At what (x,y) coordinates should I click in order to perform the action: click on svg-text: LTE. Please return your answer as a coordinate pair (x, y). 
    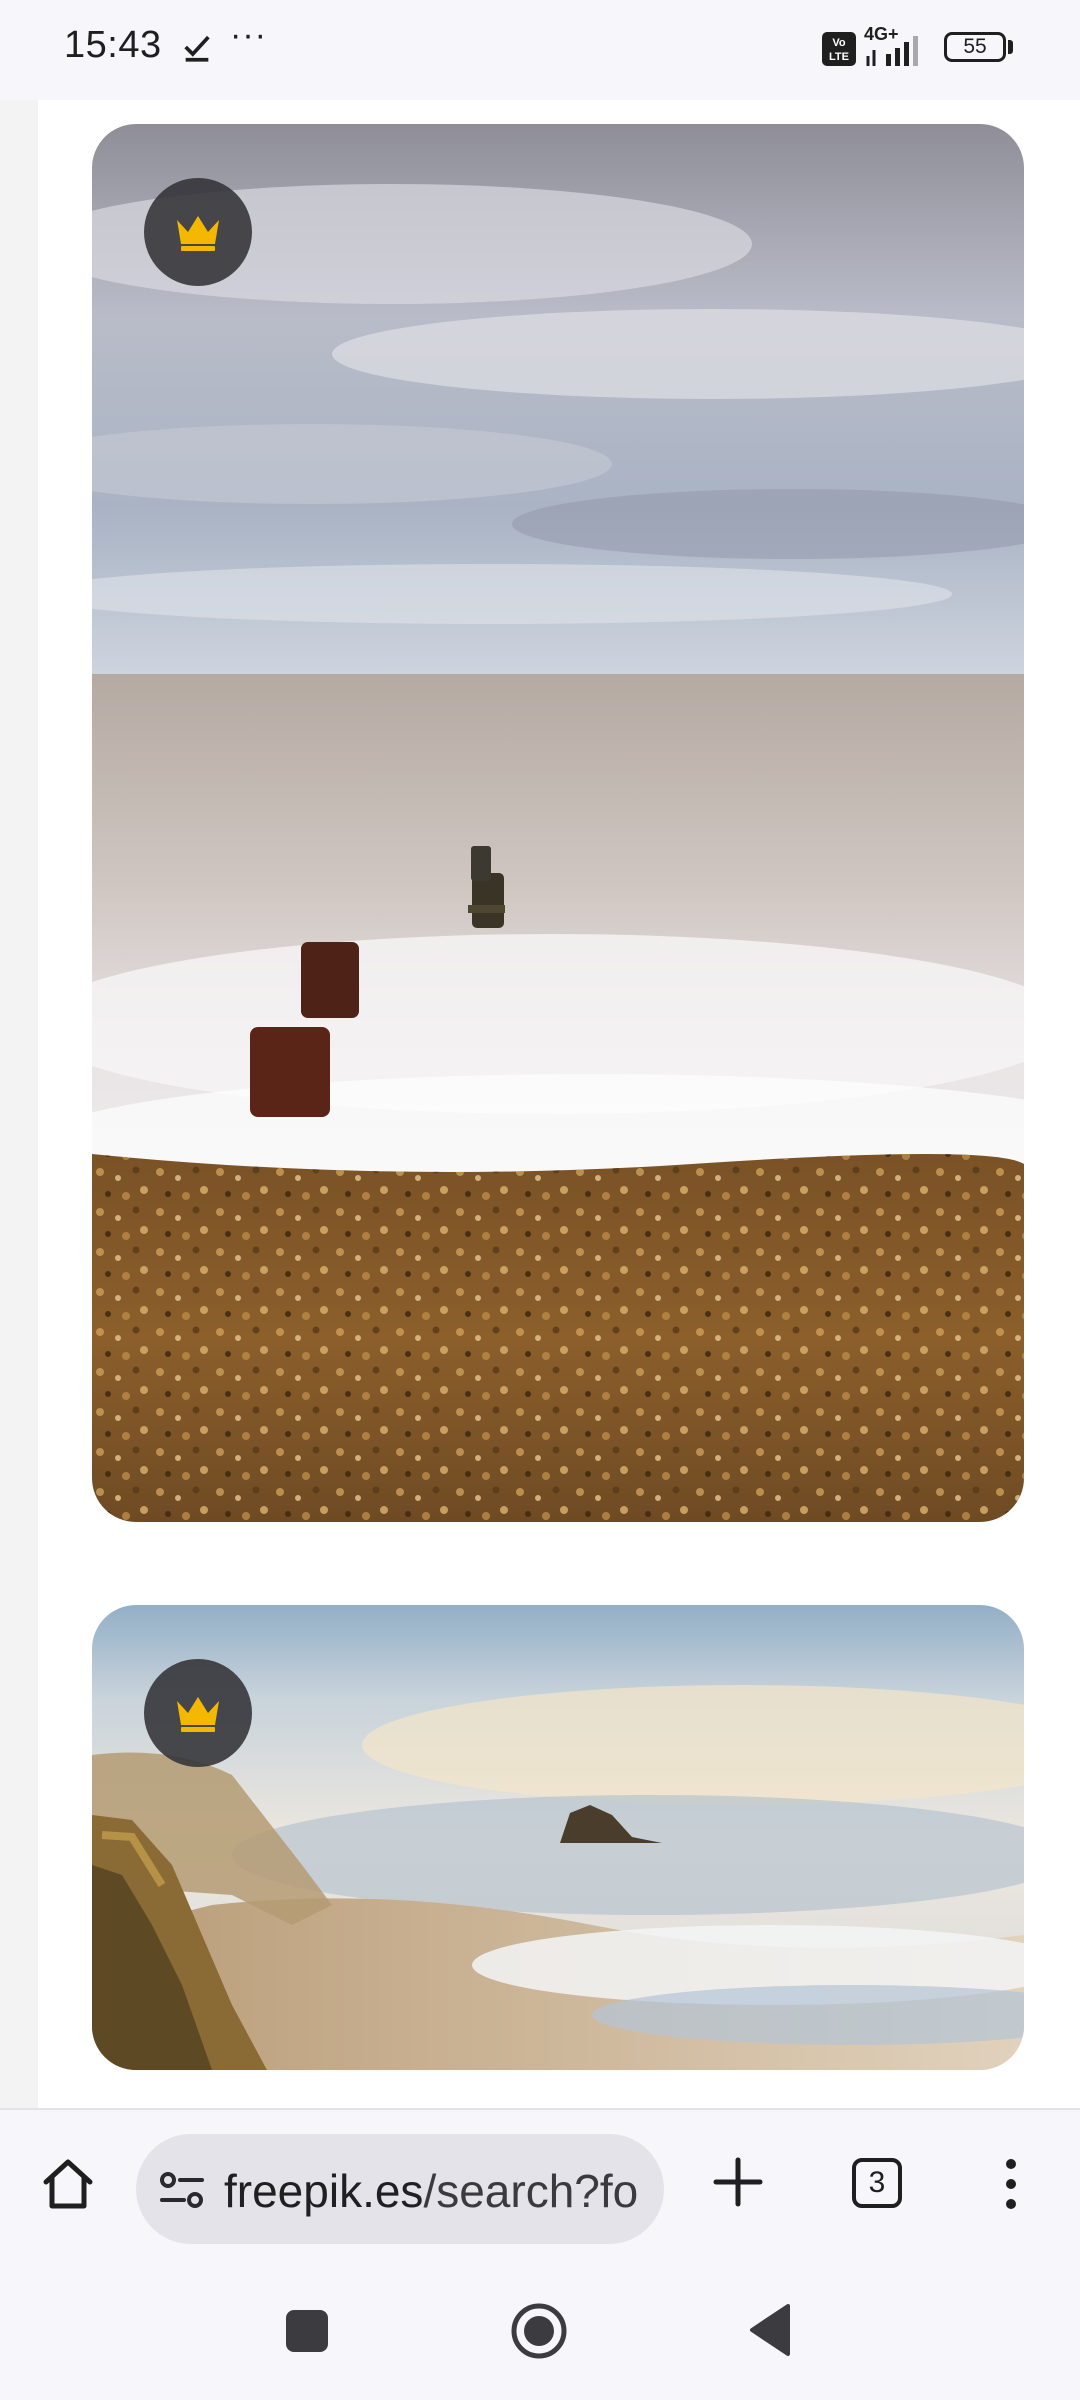
    Looking at the image, I should click on (839, 57).